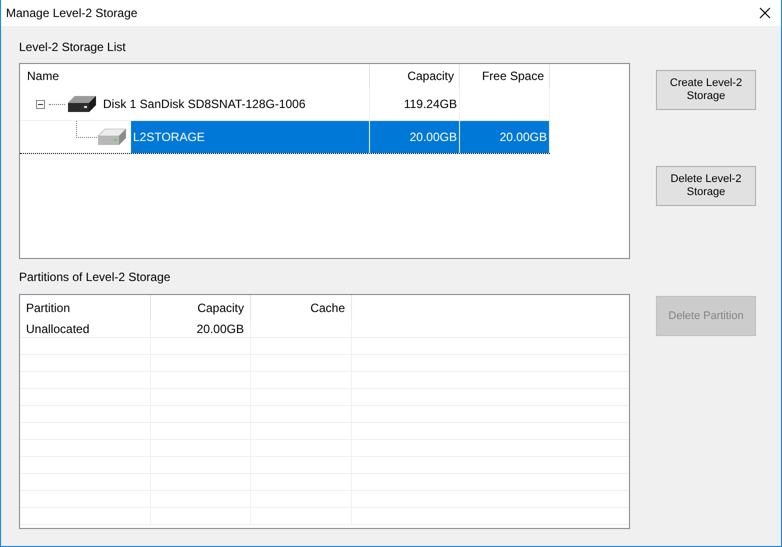 The width and height of the screenshot is (782, 547). Describe the element at coordinates (415, 104) in the screenshot. I see `table-cell: 119.24GB` at that location.